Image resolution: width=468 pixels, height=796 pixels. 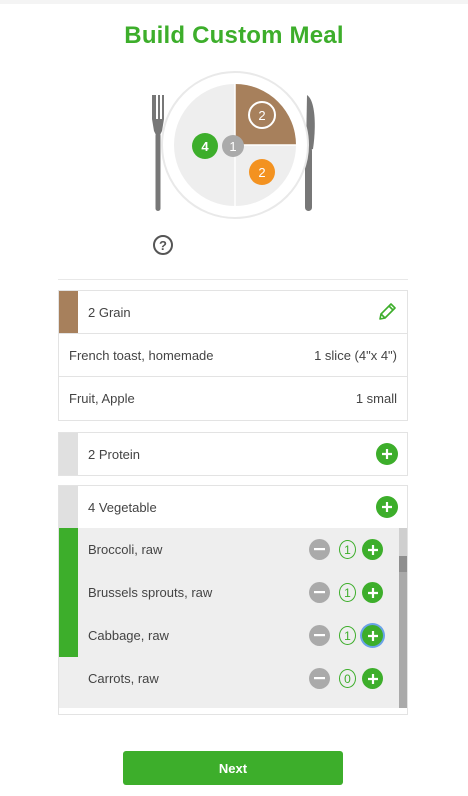 What do you see at coordinates (403, 618) in the screenshot?
I see `scrollbar` at bounding box center [403, 618].